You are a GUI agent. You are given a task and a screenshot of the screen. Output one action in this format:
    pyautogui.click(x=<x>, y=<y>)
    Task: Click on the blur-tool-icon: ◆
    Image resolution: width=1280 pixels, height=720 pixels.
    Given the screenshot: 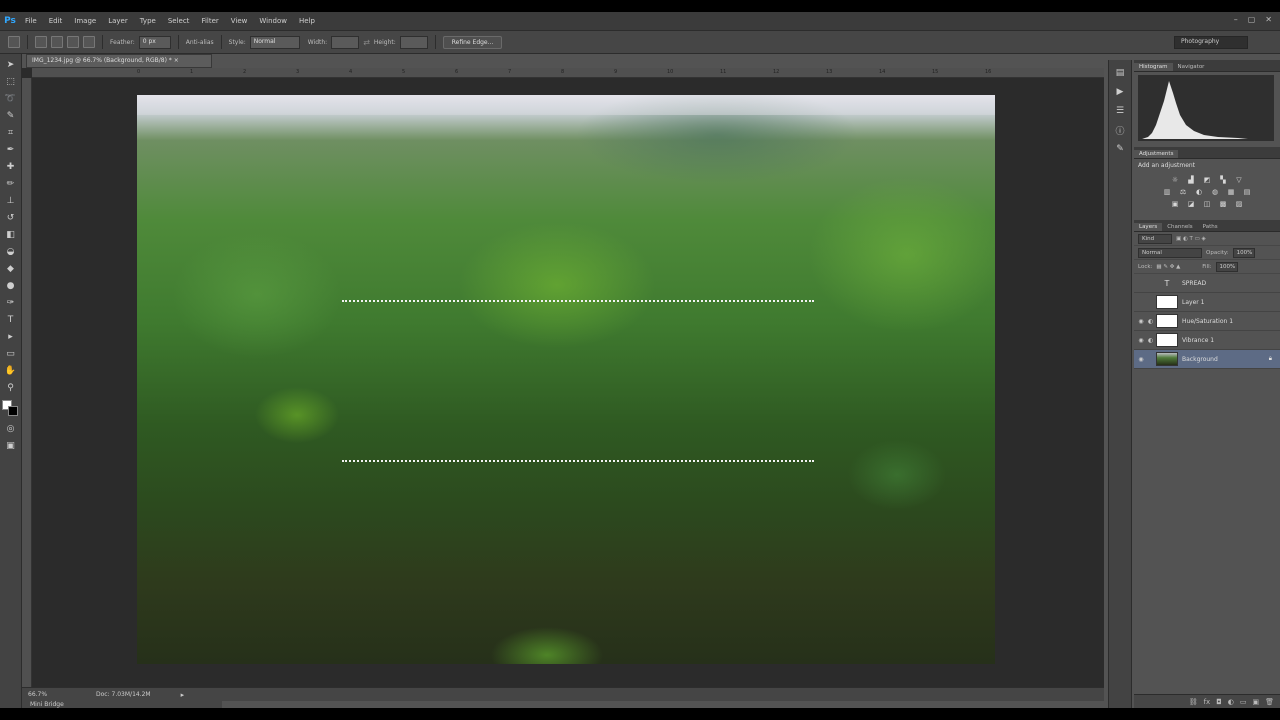 What is the action you would take?
    pyautogui.click(x=11, y=269)
    